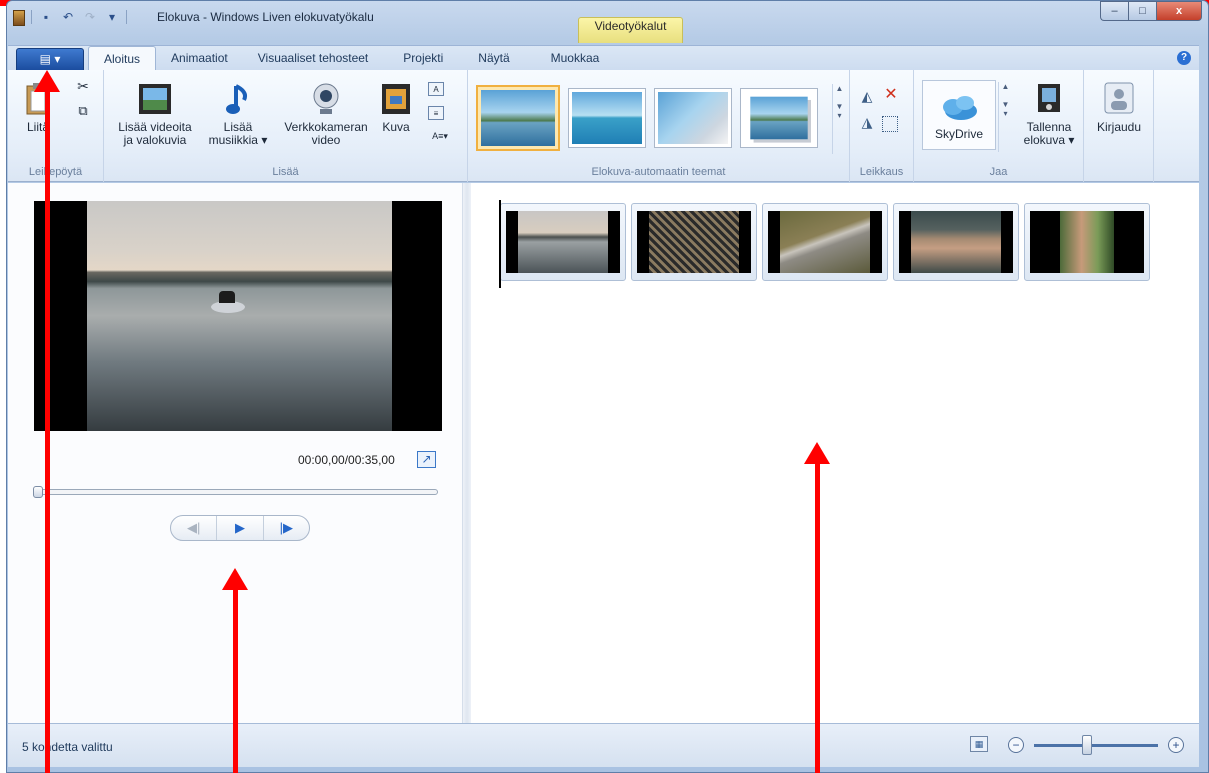  Describe the element at coordinates (346, 460) in the screenshot. I see `playback-time: 00:00,00/00:35,00` at that location.